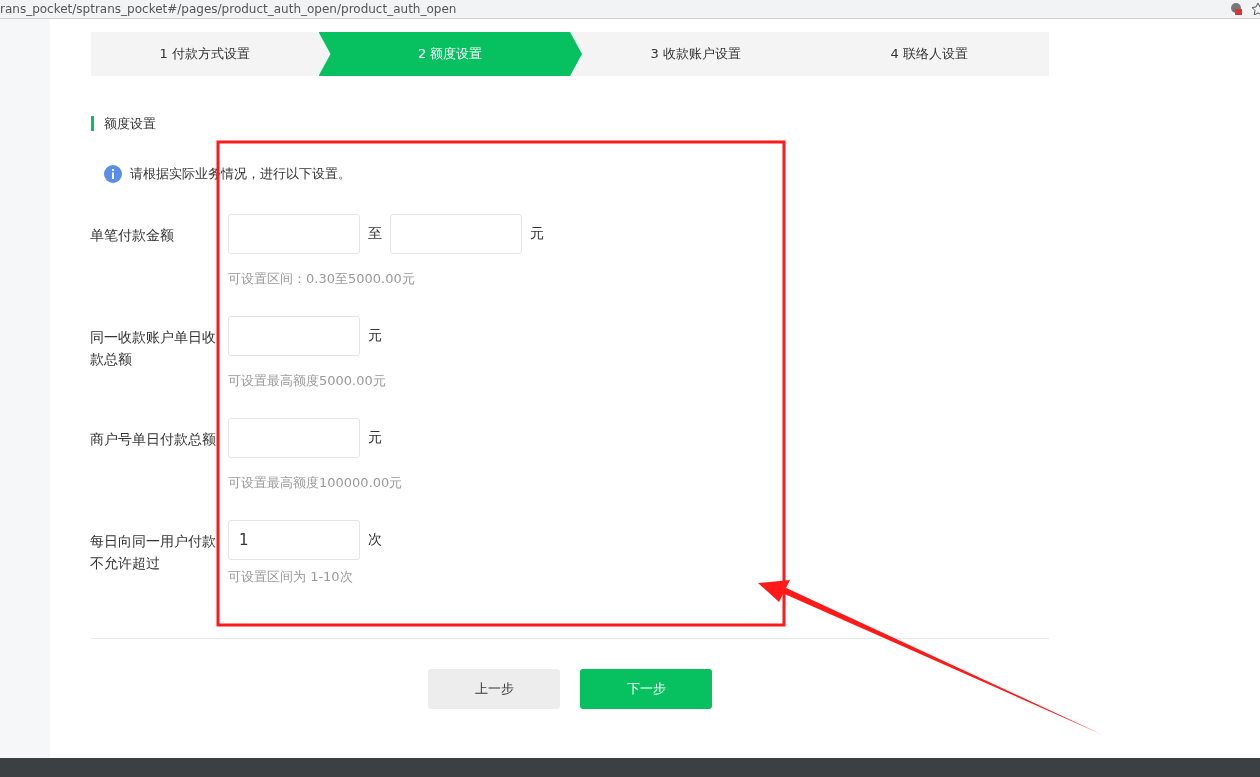  Describe the element at coordinates (675, 123) in the screenshot. I see `section-title: 额度设置` at that location.